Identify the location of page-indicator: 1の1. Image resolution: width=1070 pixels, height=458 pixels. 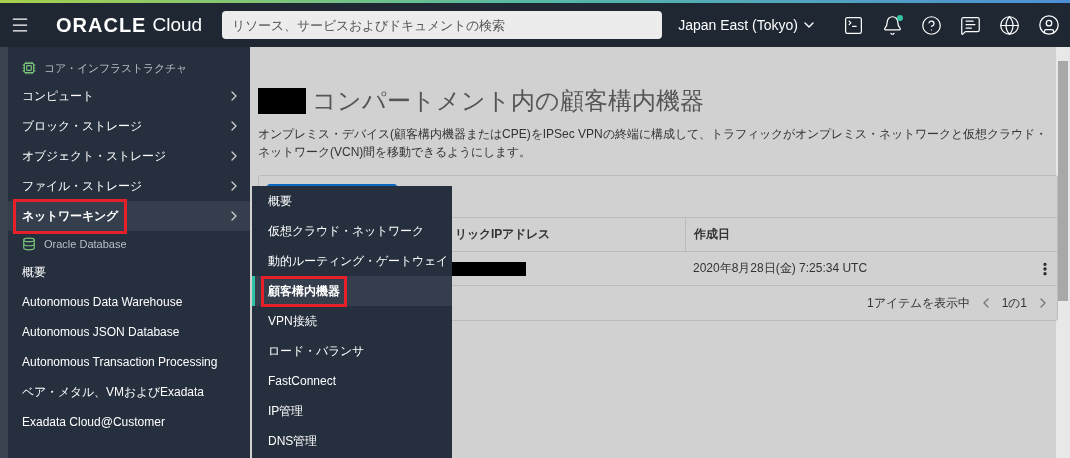
(1014, 303).